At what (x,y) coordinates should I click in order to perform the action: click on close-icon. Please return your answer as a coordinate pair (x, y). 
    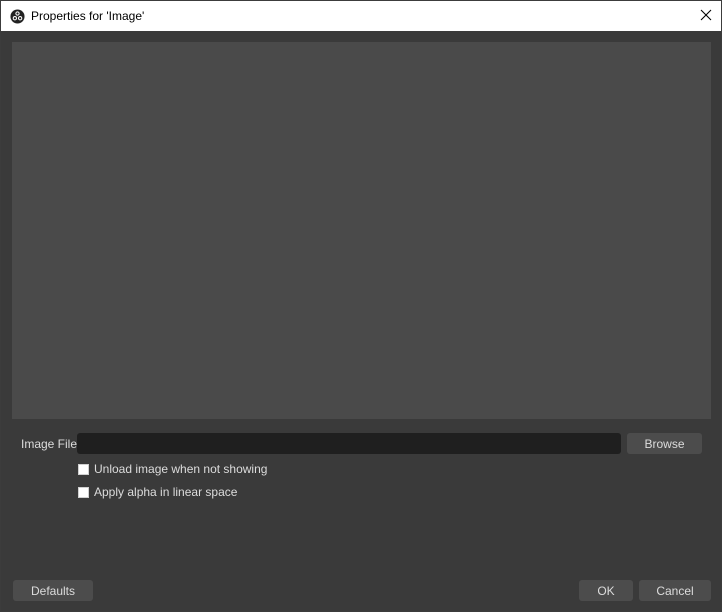
    Looking at the image, I should click on (706, 16).